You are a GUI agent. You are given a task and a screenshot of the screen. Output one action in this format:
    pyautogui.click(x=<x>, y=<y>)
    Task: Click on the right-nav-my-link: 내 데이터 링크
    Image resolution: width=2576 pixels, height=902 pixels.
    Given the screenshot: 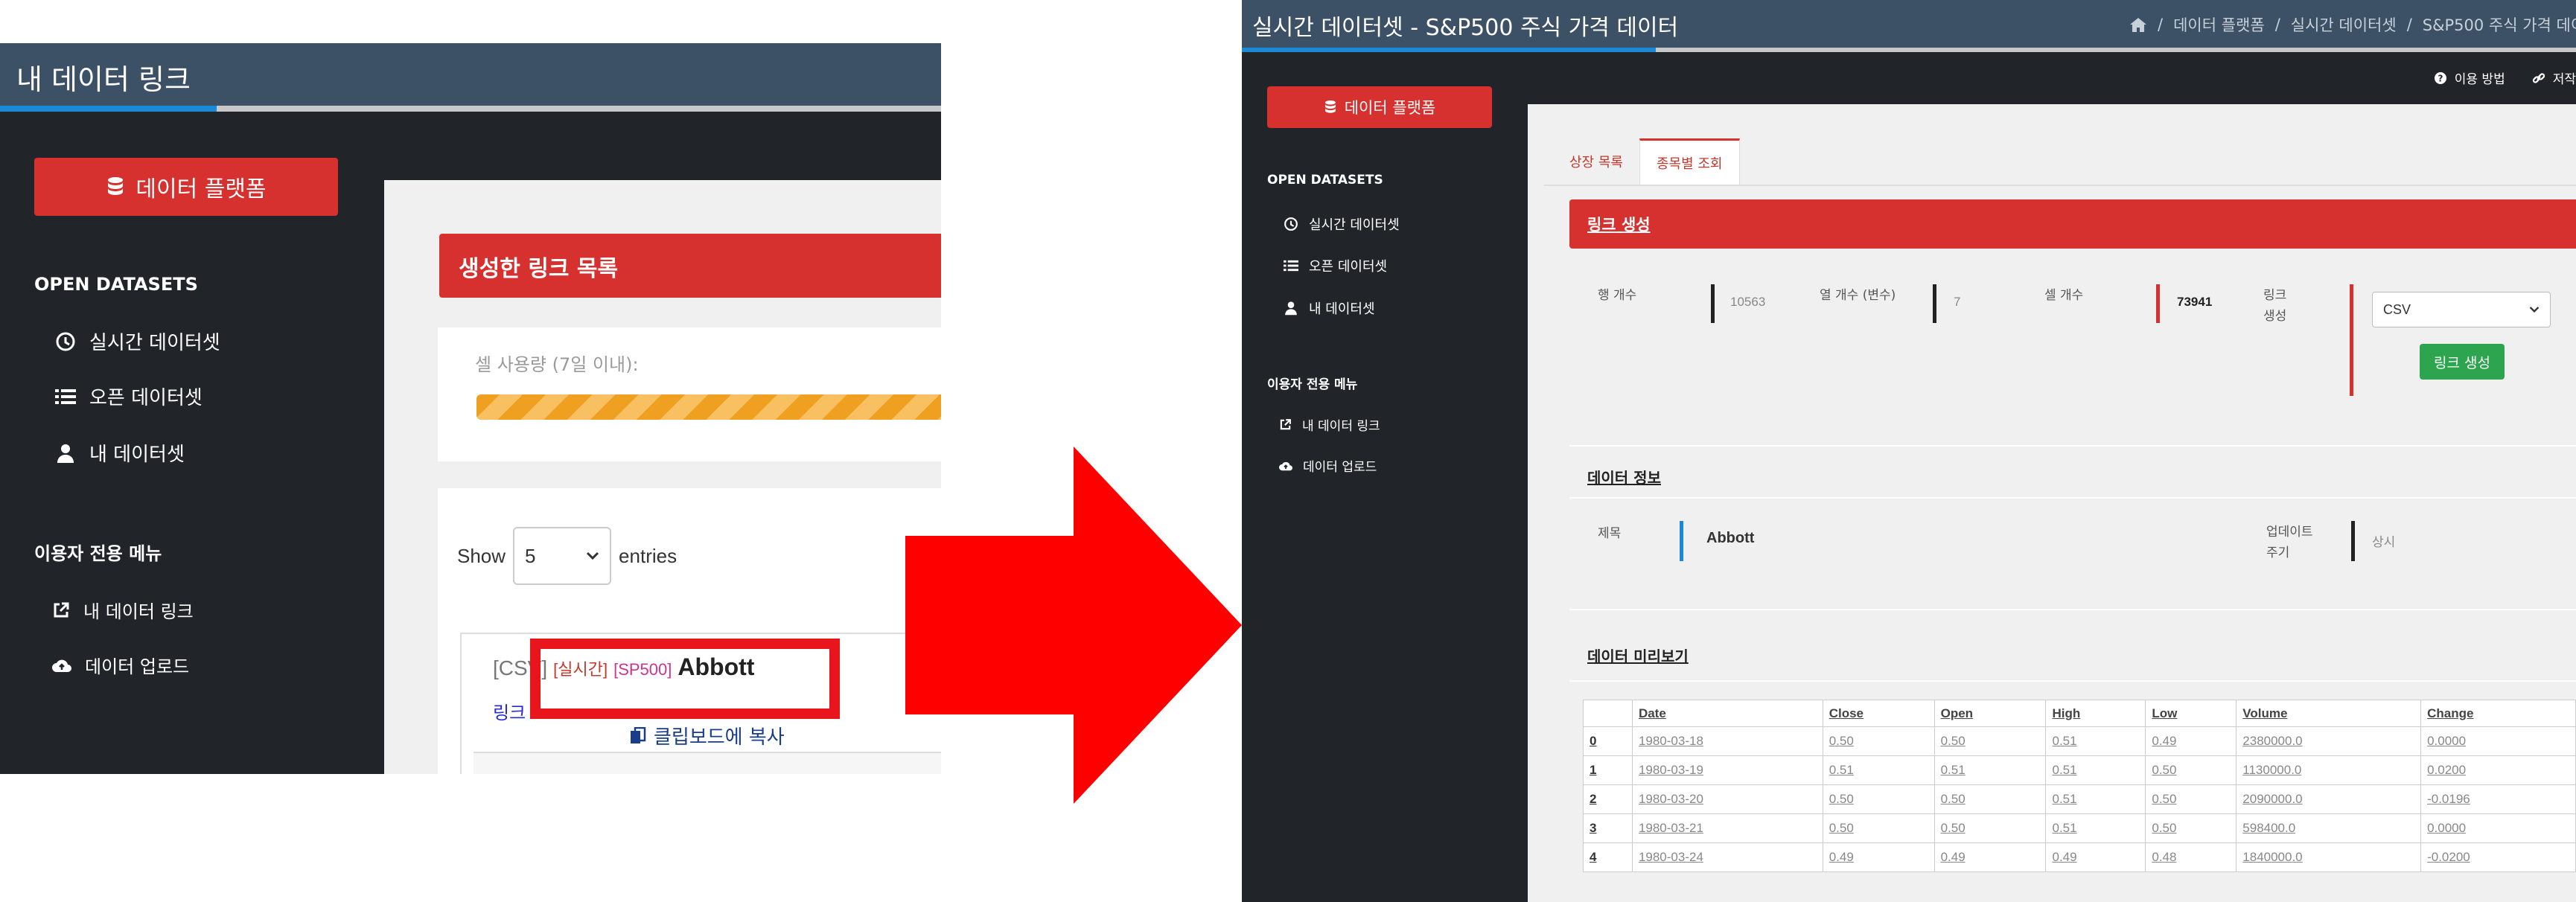 What is the action you would take?
    pyautogui.click(x=1329, y=424)
    